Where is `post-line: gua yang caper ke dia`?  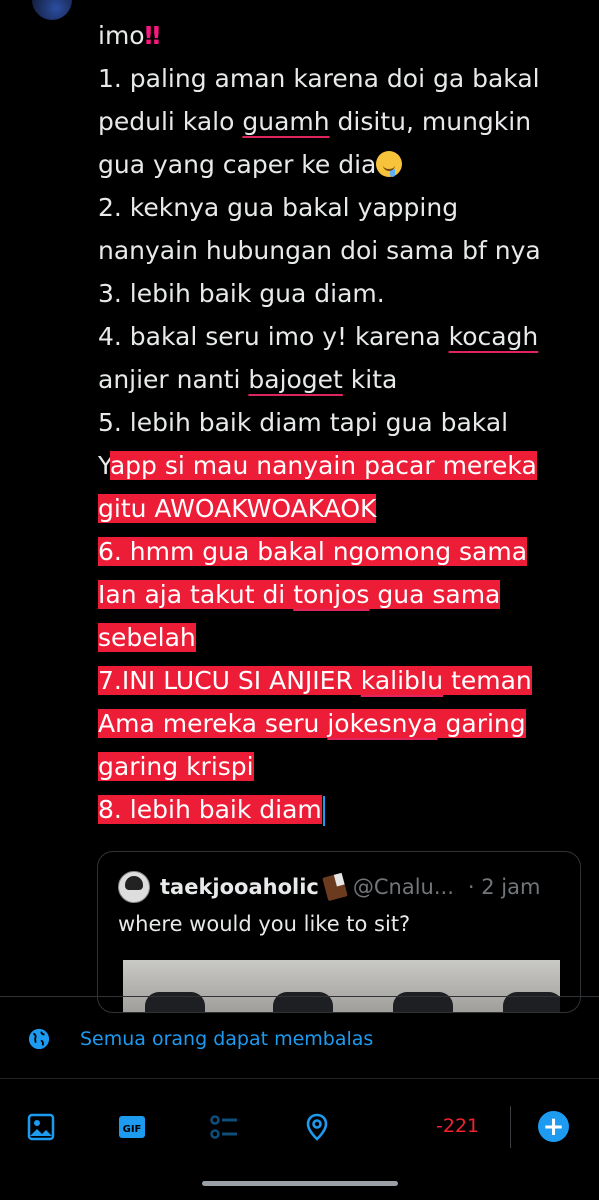
post-line: gua yang caper ke dia is located at coordinates (343, 164).